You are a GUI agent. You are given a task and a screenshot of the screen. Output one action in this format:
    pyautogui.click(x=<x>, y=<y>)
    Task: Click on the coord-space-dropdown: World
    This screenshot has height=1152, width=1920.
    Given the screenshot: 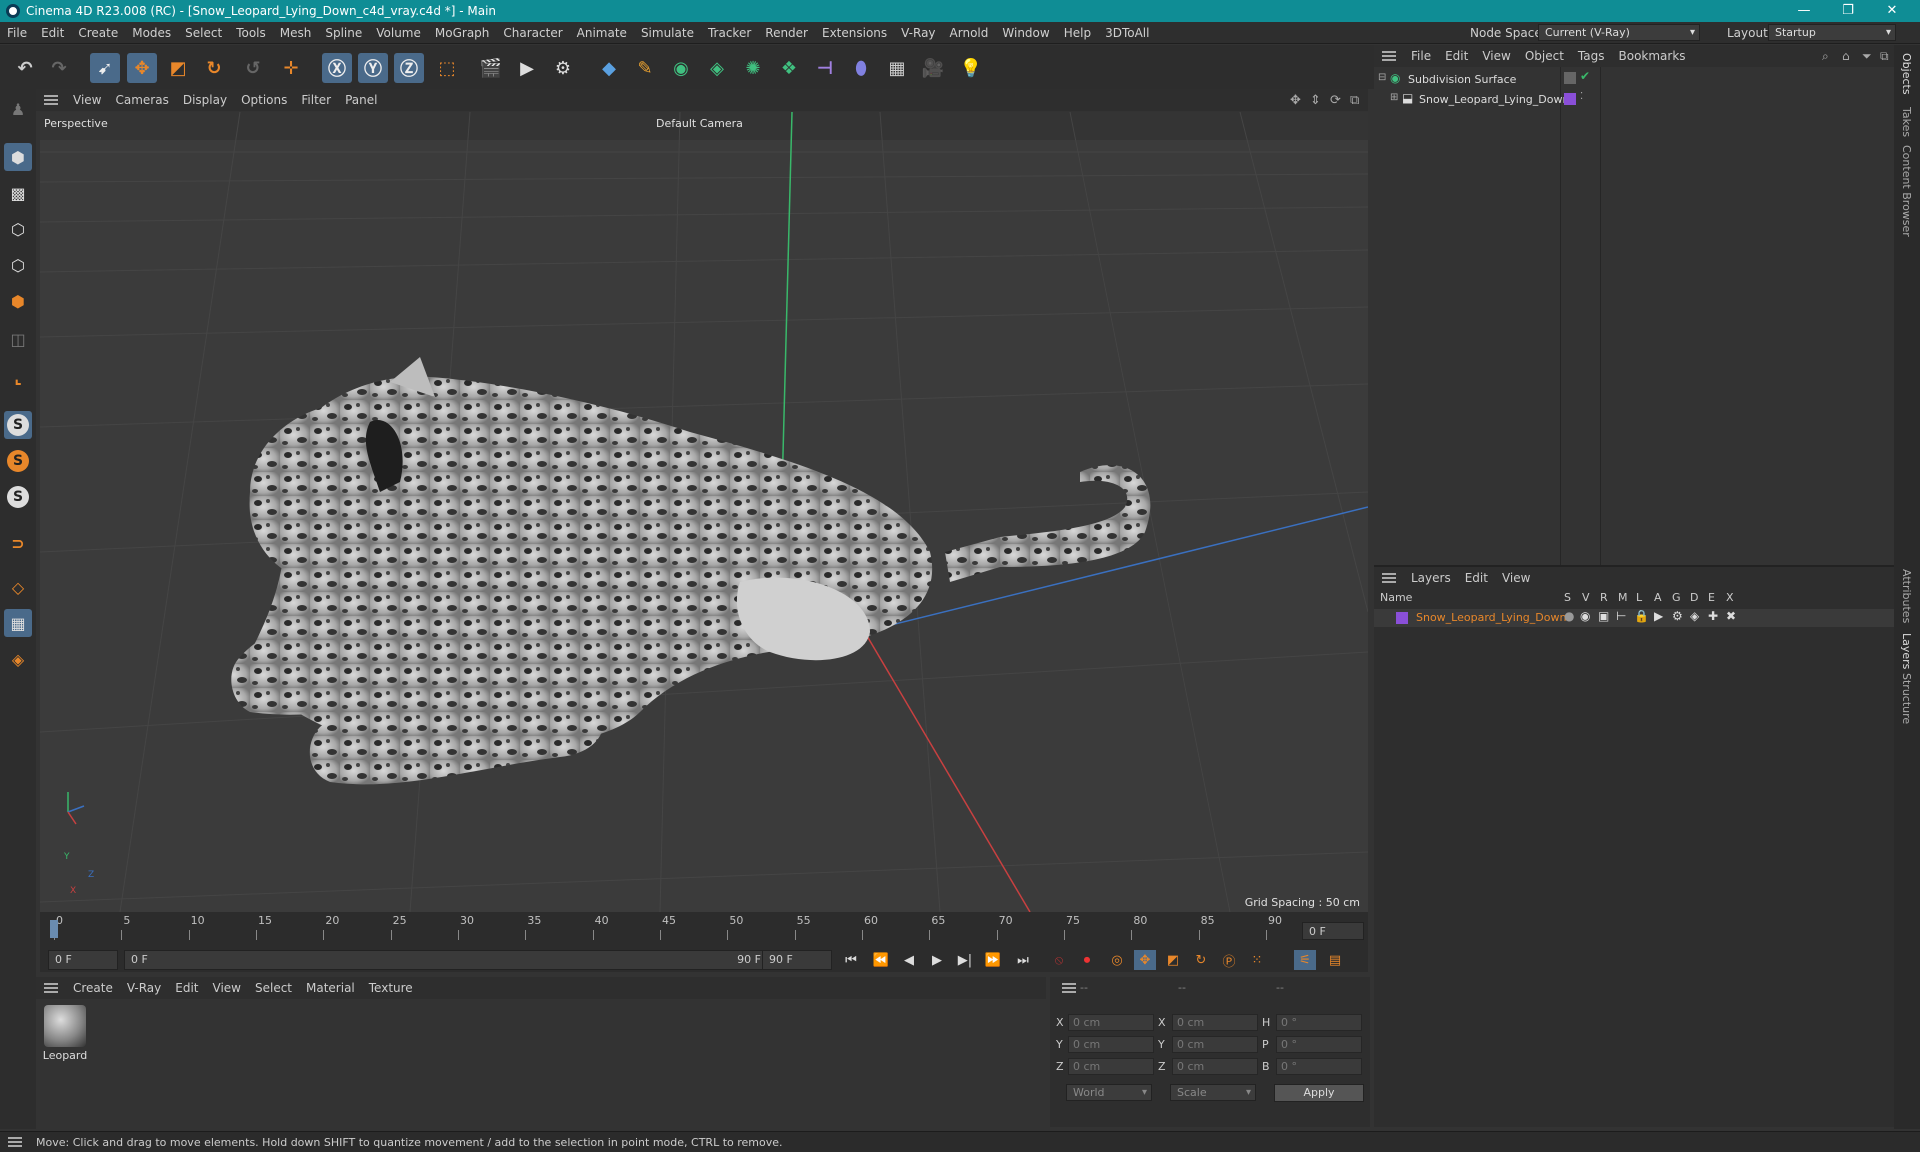 What is the action you would take?
    pyautogui.click(x=1109, y=1092)
    